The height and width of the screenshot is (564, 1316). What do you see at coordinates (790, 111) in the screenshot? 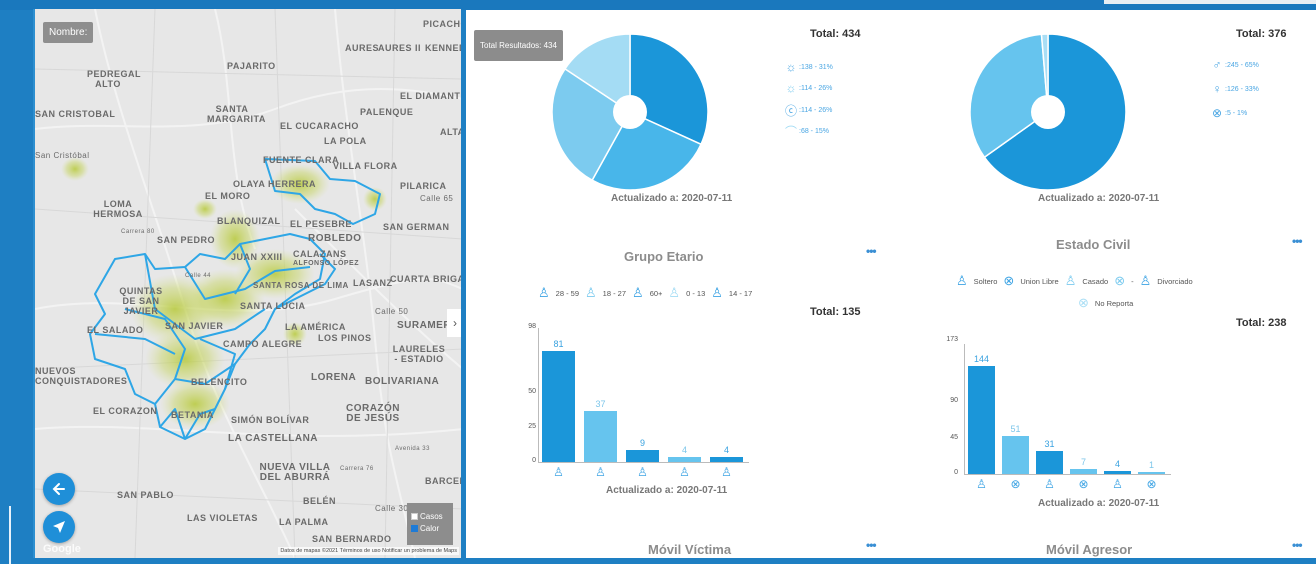
I see `senior-icon: ⓒ` at bounding box center [790, 111].